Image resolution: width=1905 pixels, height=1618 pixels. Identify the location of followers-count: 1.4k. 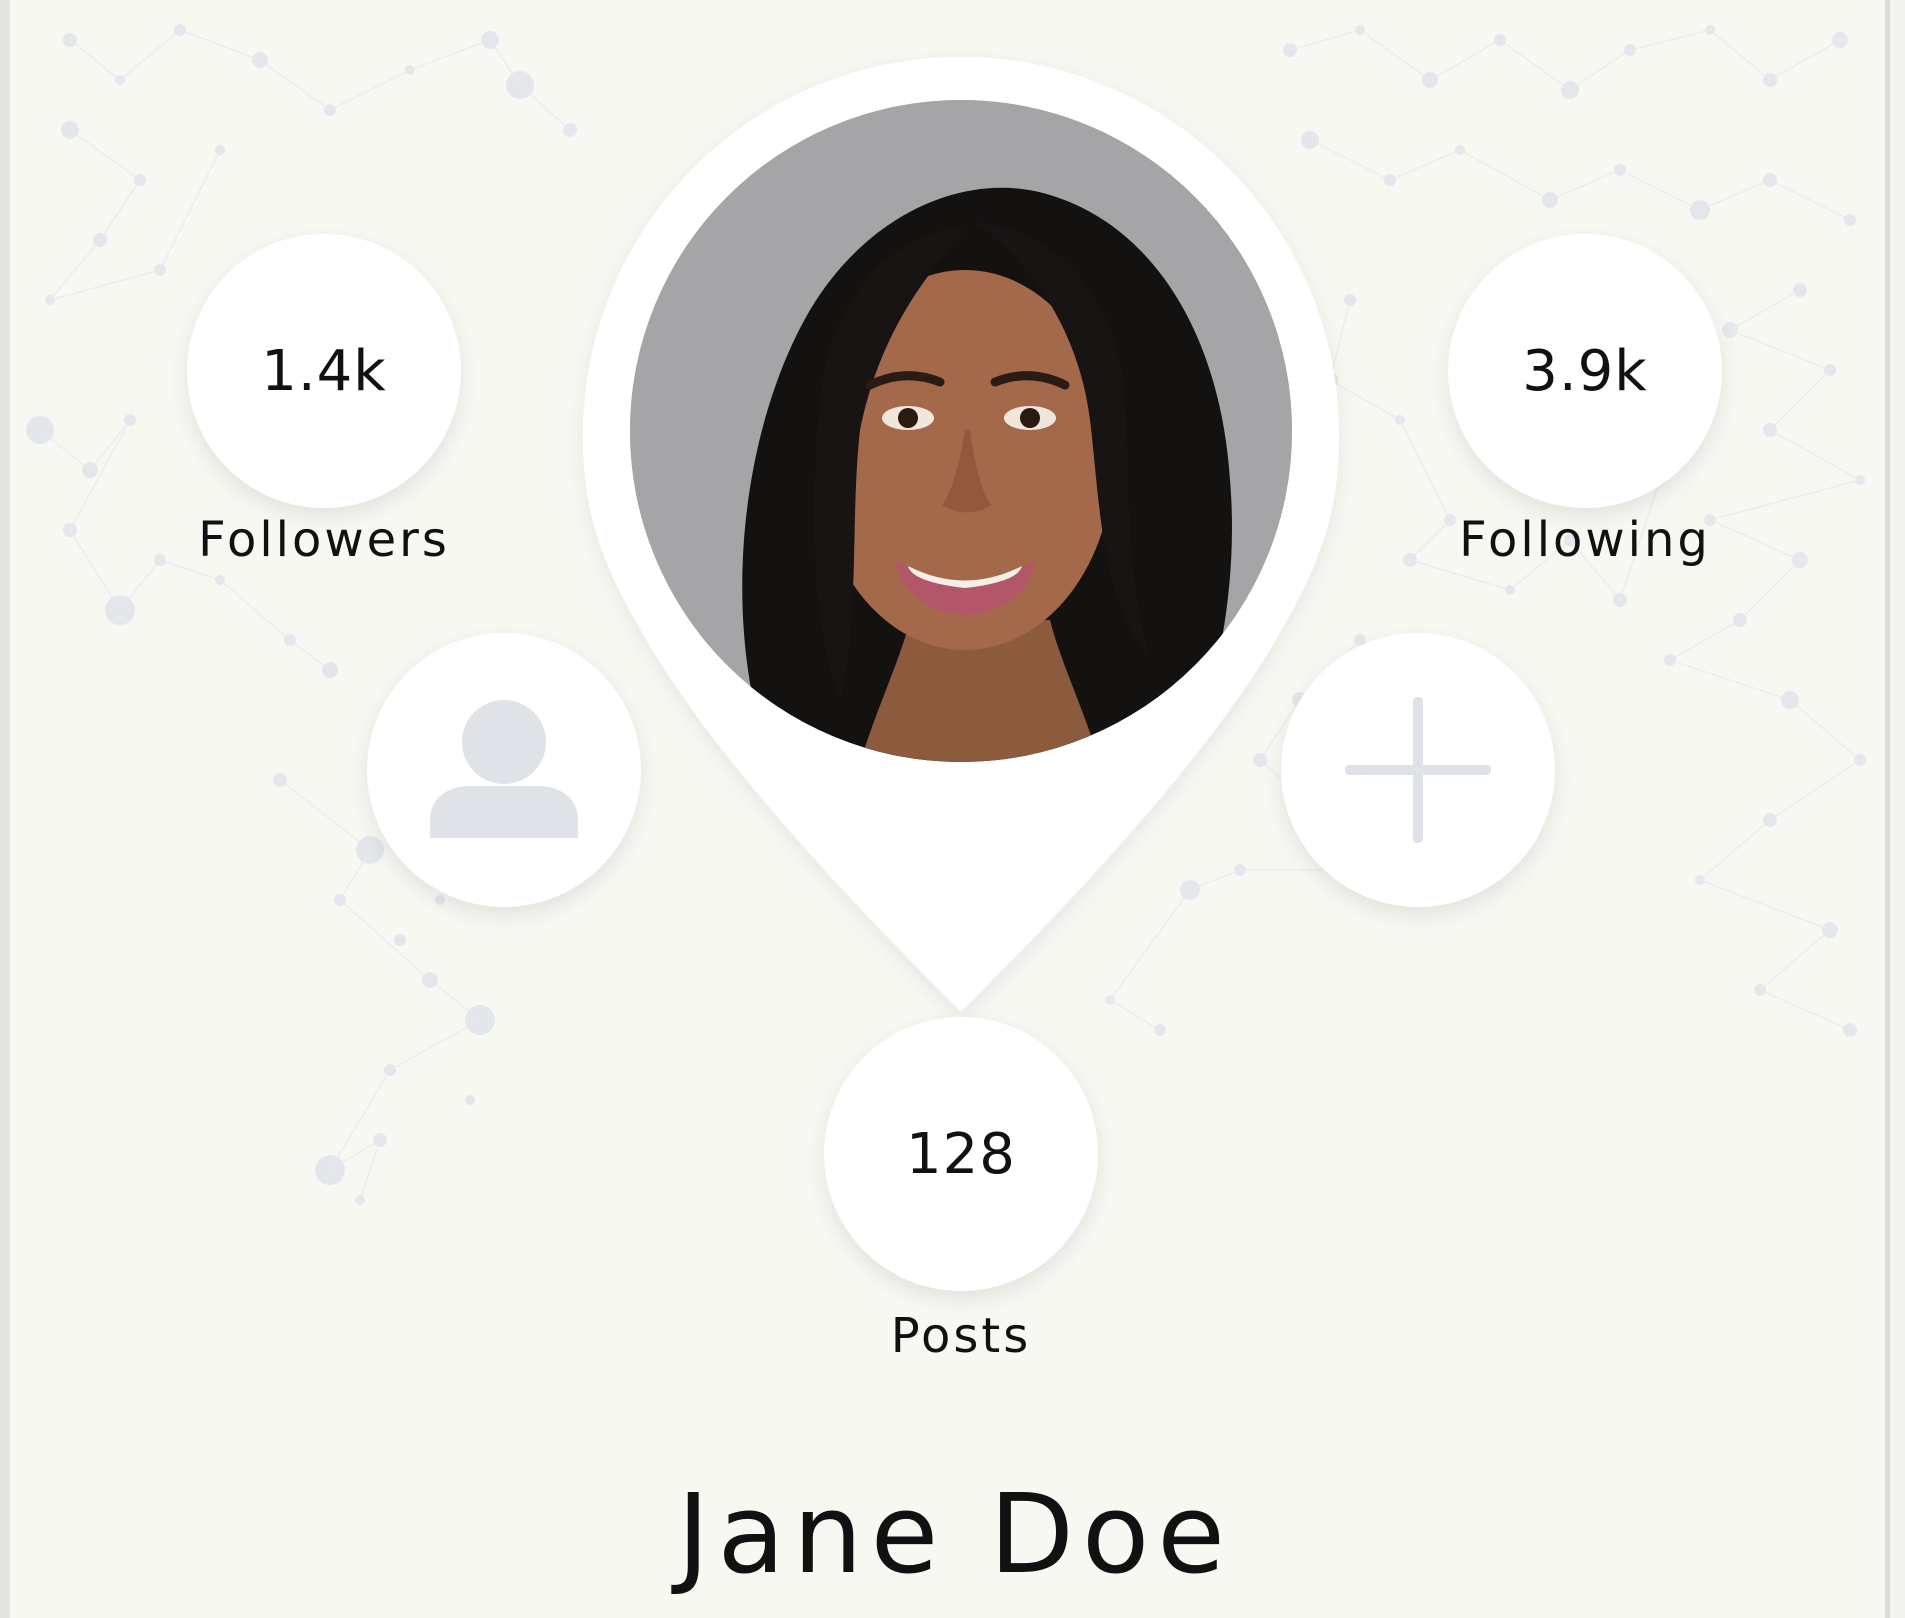
(324, 371).